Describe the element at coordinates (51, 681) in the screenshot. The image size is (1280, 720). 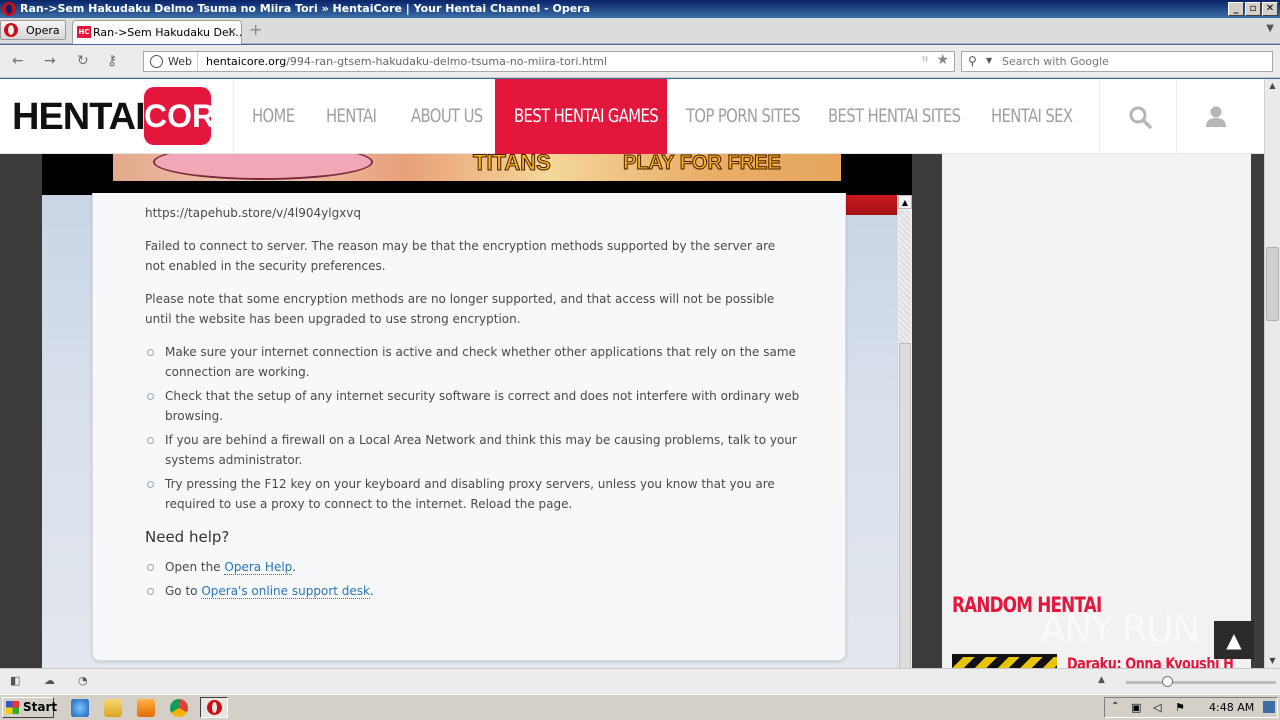
I see `cloud-icon: ☁` at that location.